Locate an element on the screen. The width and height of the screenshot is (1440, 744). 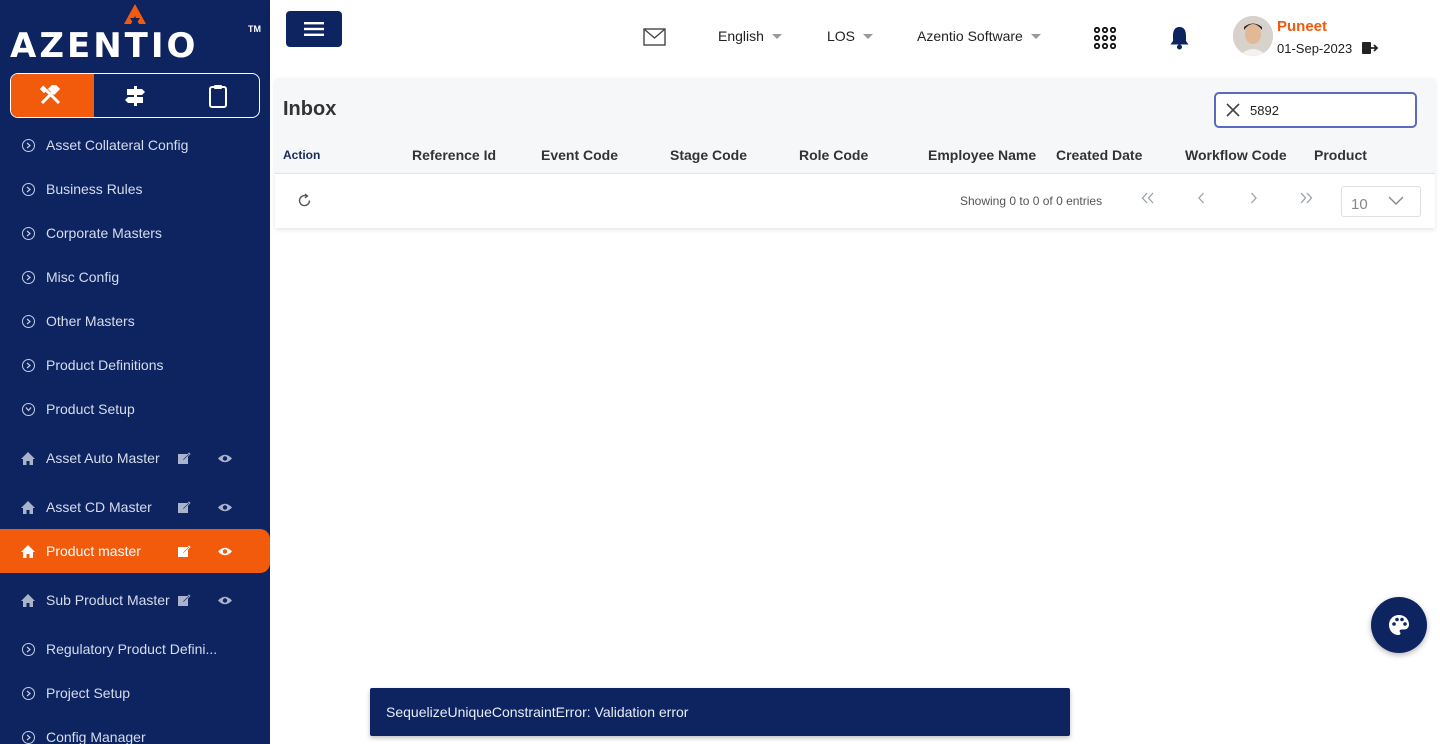
signpost-icon is located at coordinates (135, 95).